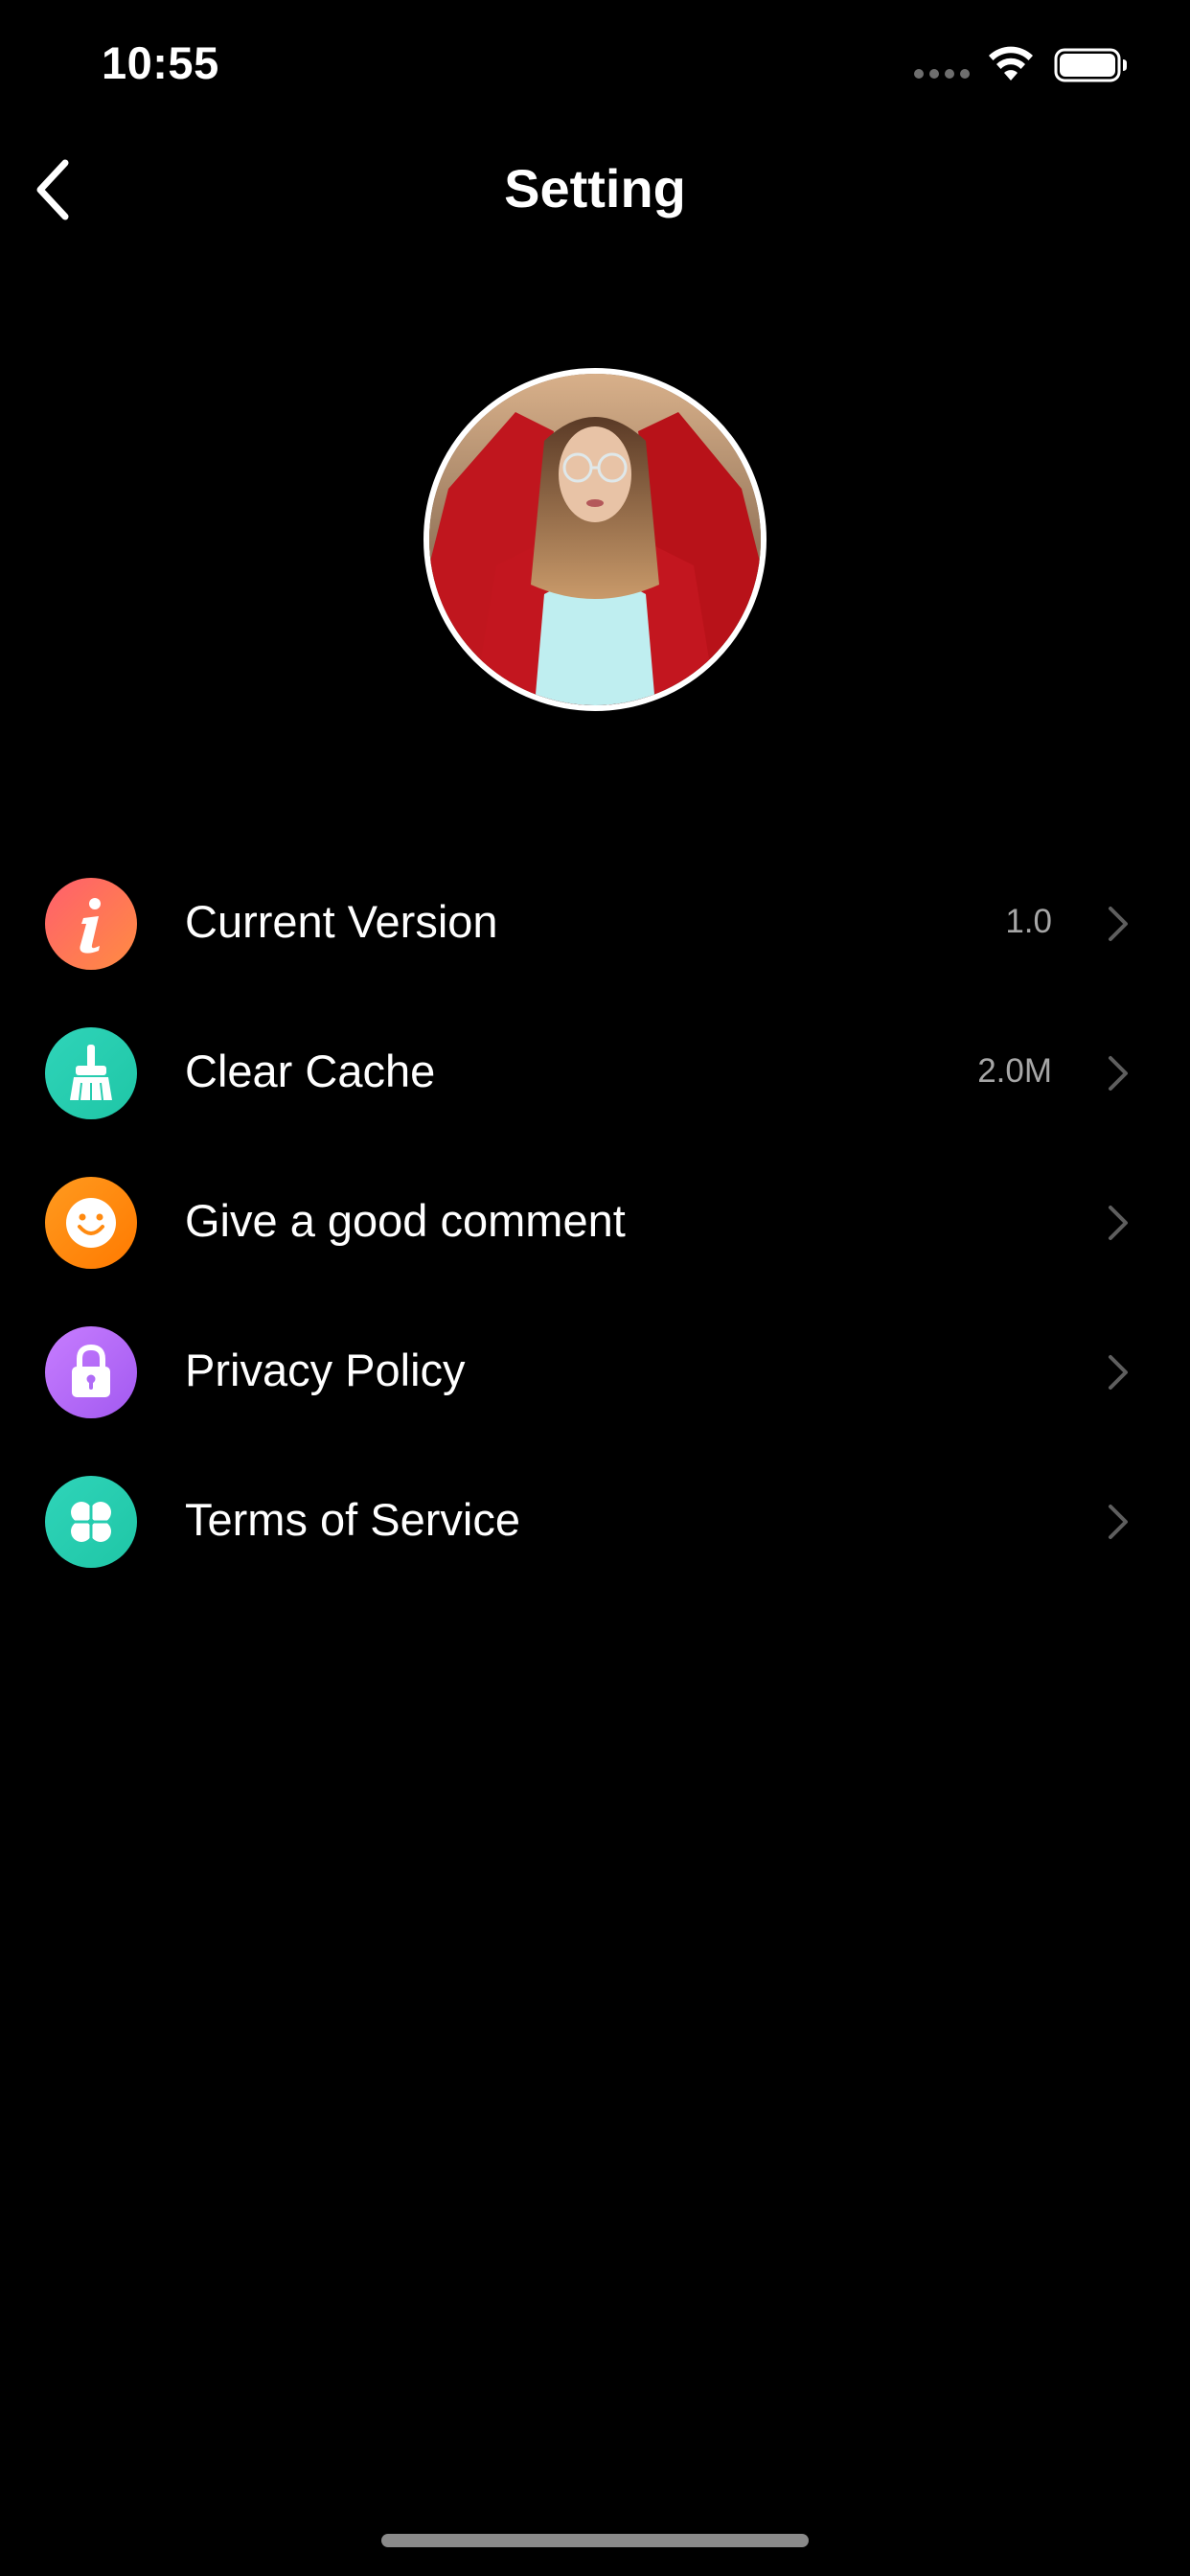 The width and height of the screenshot is (1190, 2576). I want to click on cache-size-value: 2.0M, so click(1015, 1071).